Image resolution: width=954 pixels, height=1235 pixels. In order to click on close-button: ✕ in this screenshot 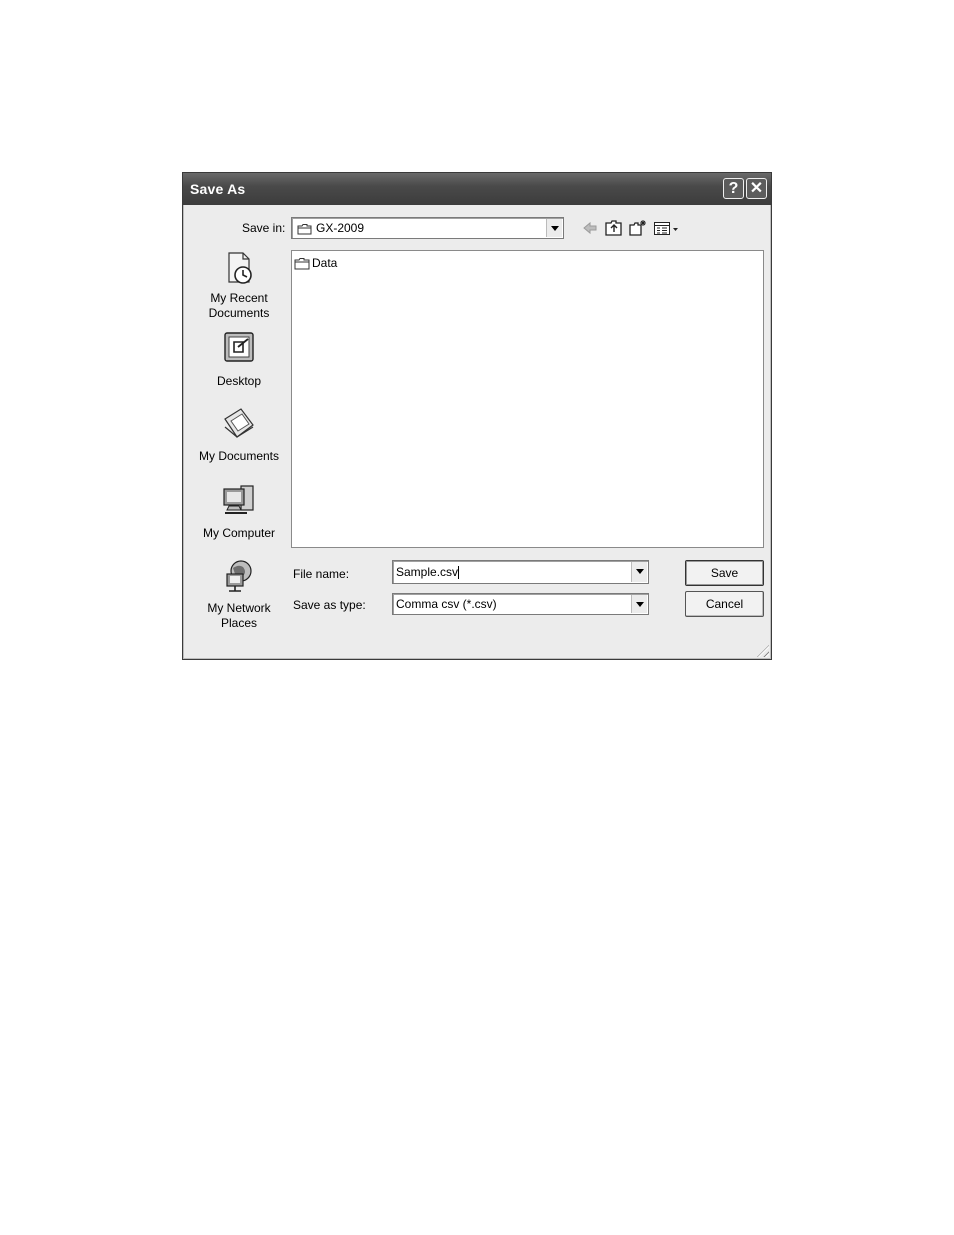, I will do `click(756, 188)`.